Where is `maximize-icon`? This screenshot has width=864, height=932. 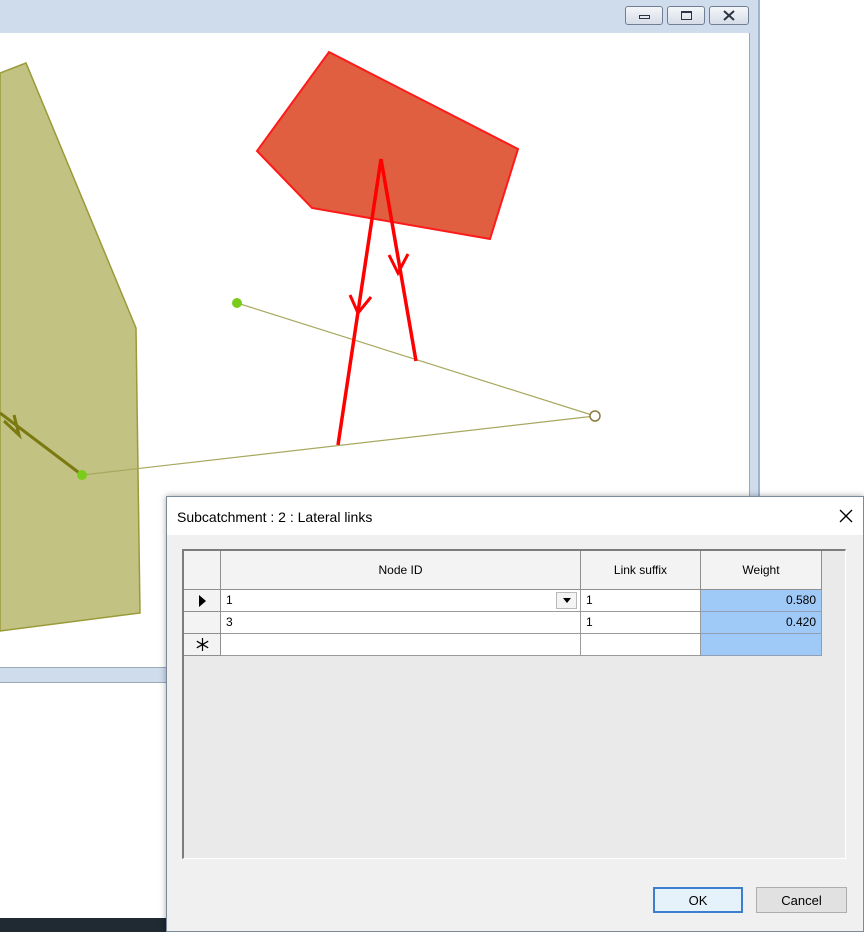 maximize-icon is located at coordinates (686, 15).